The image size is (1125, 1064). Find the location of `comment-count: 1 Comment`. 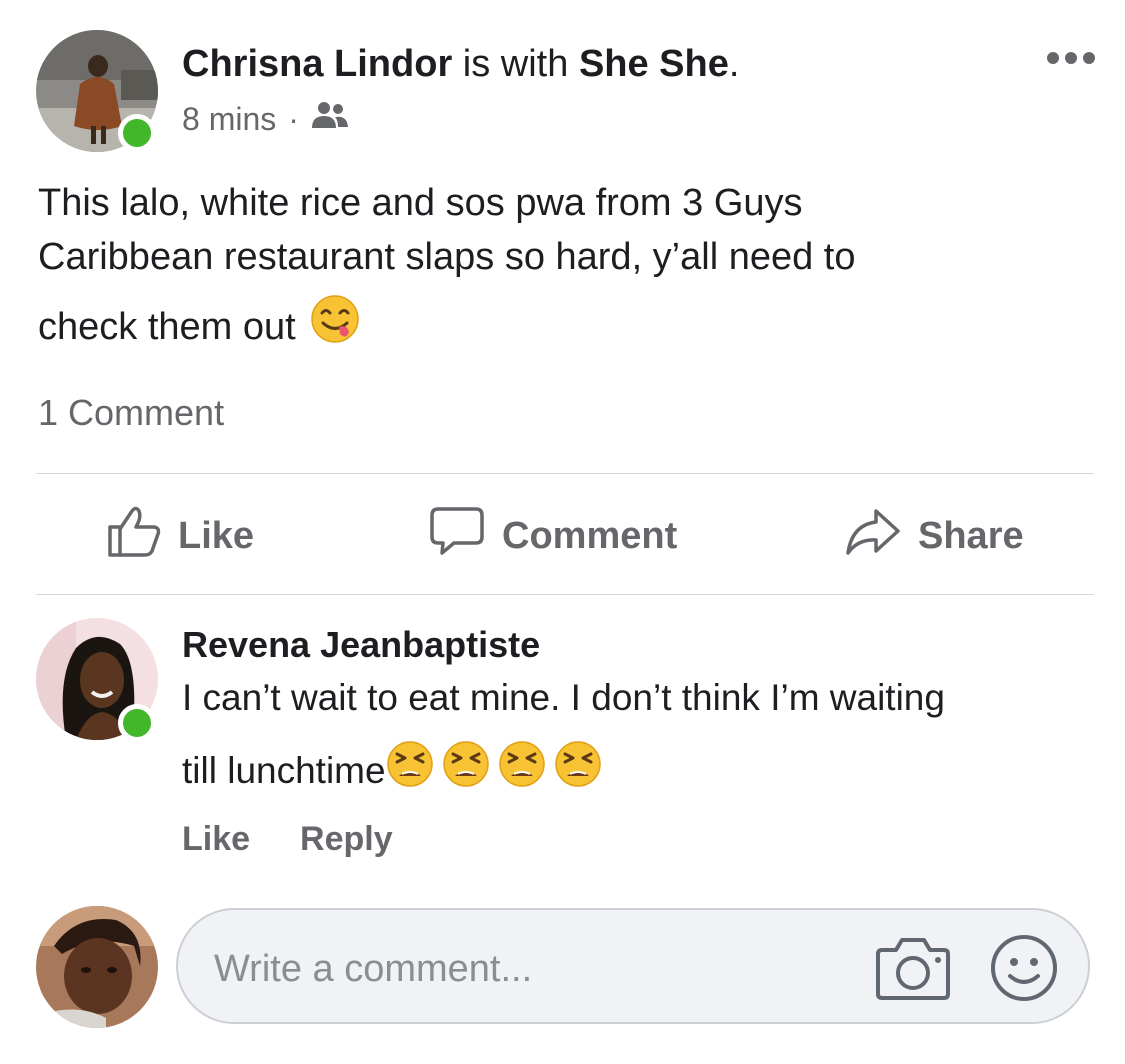

comment-count: 1 Comment is located at coordinates (131, 413).